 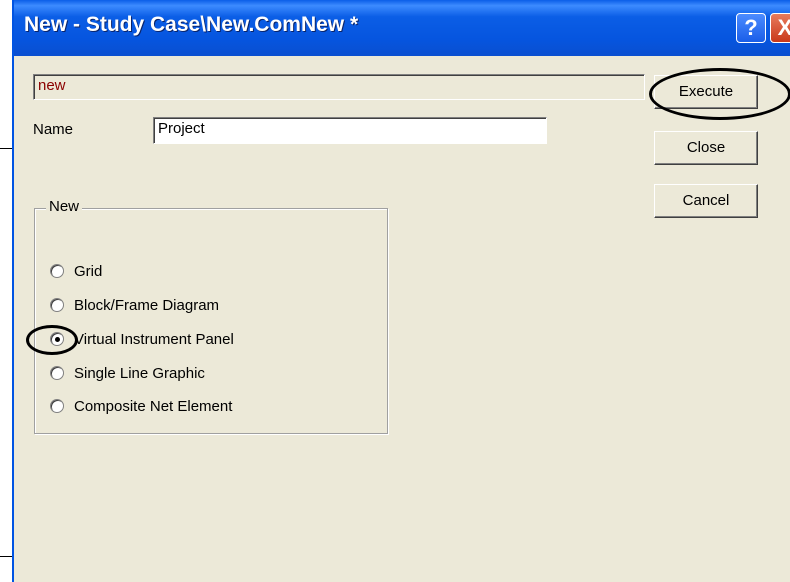 I want to click on radio-label: Block/Frame Diagram, so click(x=147, y=305).